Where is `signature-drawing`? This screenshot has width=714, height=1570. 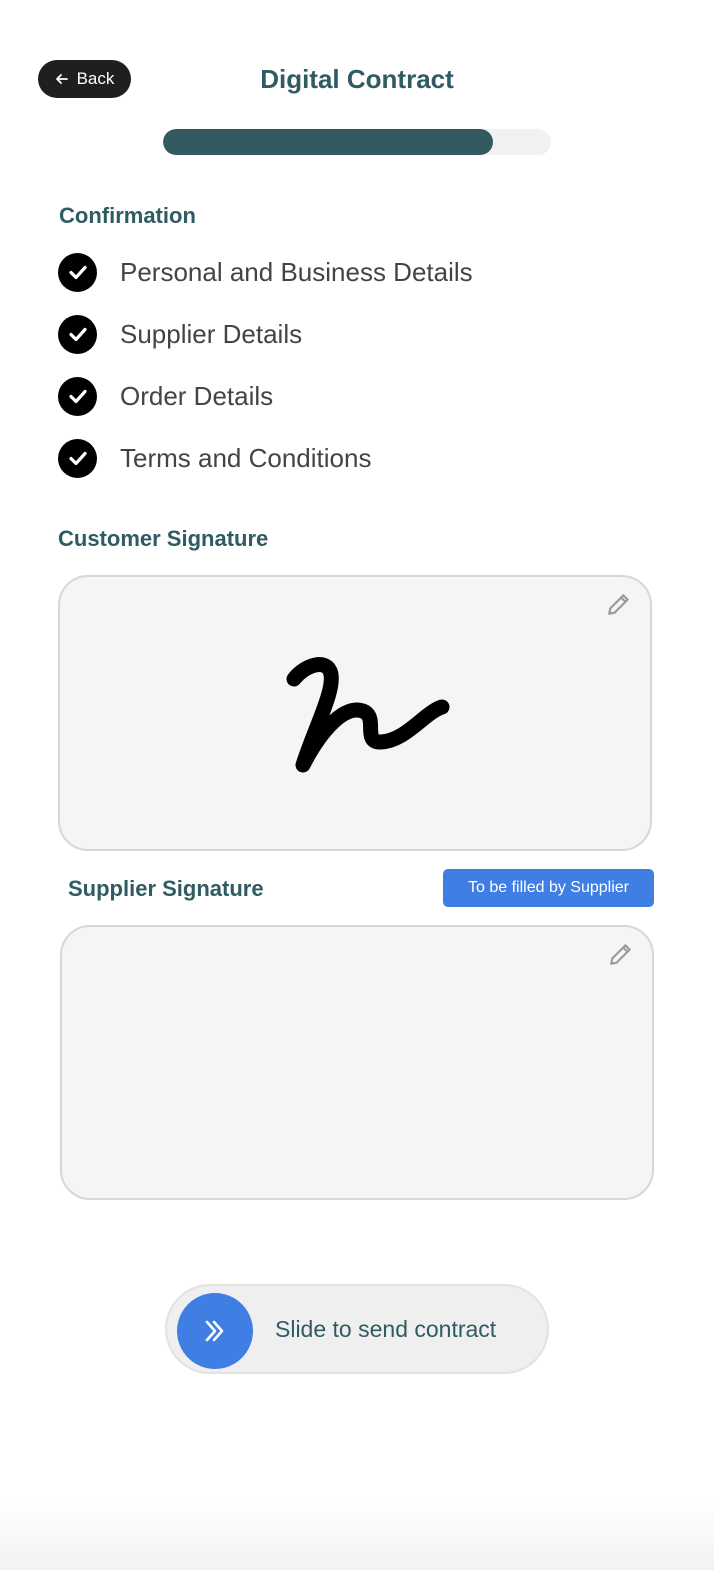
signature-drawing is located at coordinates (368, 715).